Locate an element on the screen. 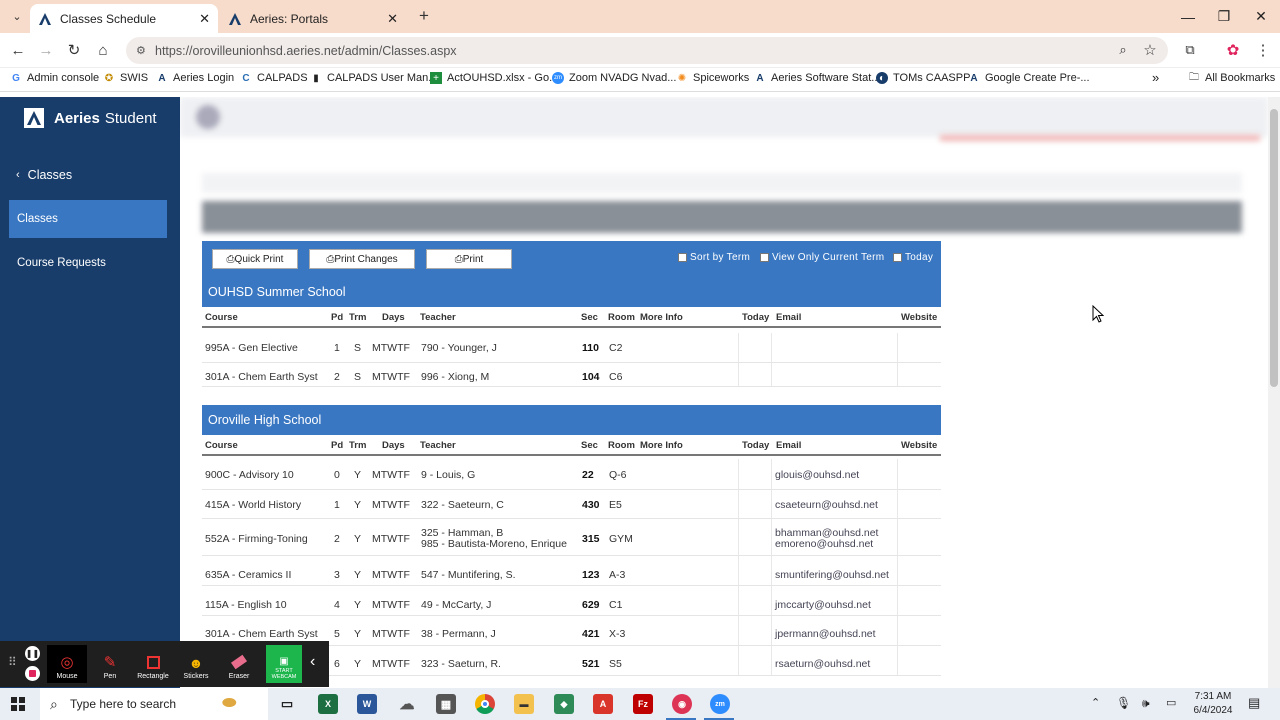  stop-share-button is located at coordinates (32, 673).